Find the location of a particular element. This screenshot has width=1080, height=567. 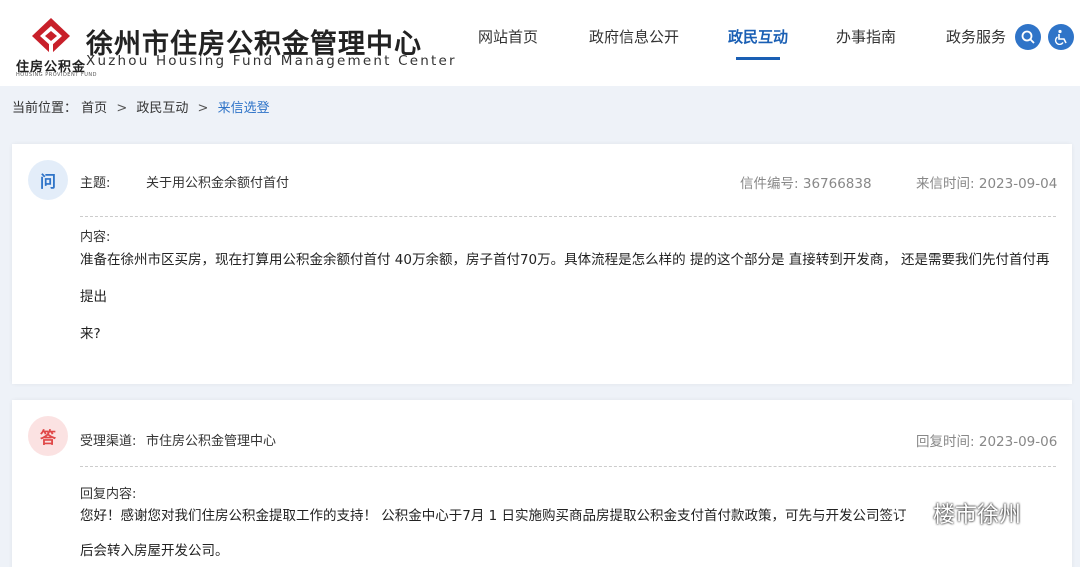

breadcrumb-interaction: 政民互动 is located at coordinates (162, 108).